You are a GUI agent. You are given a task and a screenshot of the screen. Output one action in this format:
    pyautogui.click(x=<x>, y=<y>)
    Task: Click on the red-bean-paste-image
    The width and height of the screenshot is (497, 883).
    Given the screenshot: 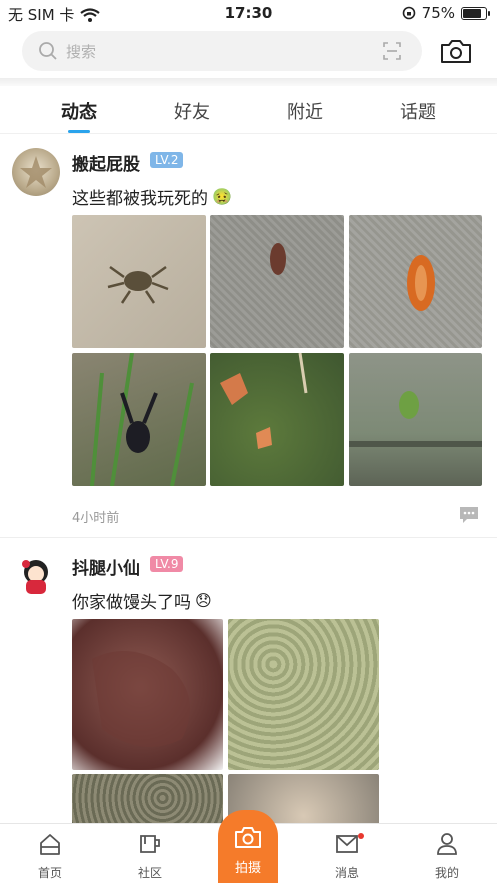 What is the action you would take?
    pyautogui.click(x=141, y=699)
    